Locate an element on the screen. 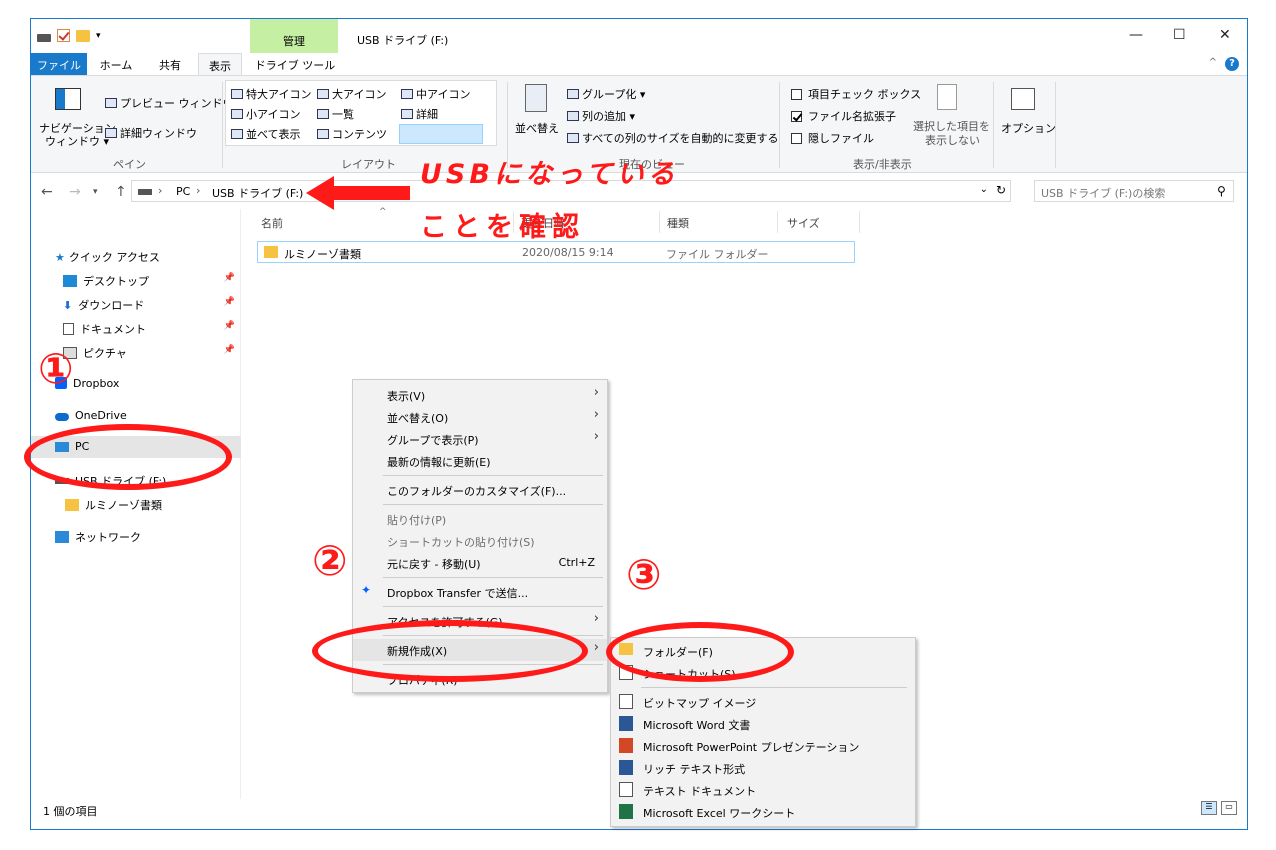  options-button: オプション is located at coordinates (1028, 128).